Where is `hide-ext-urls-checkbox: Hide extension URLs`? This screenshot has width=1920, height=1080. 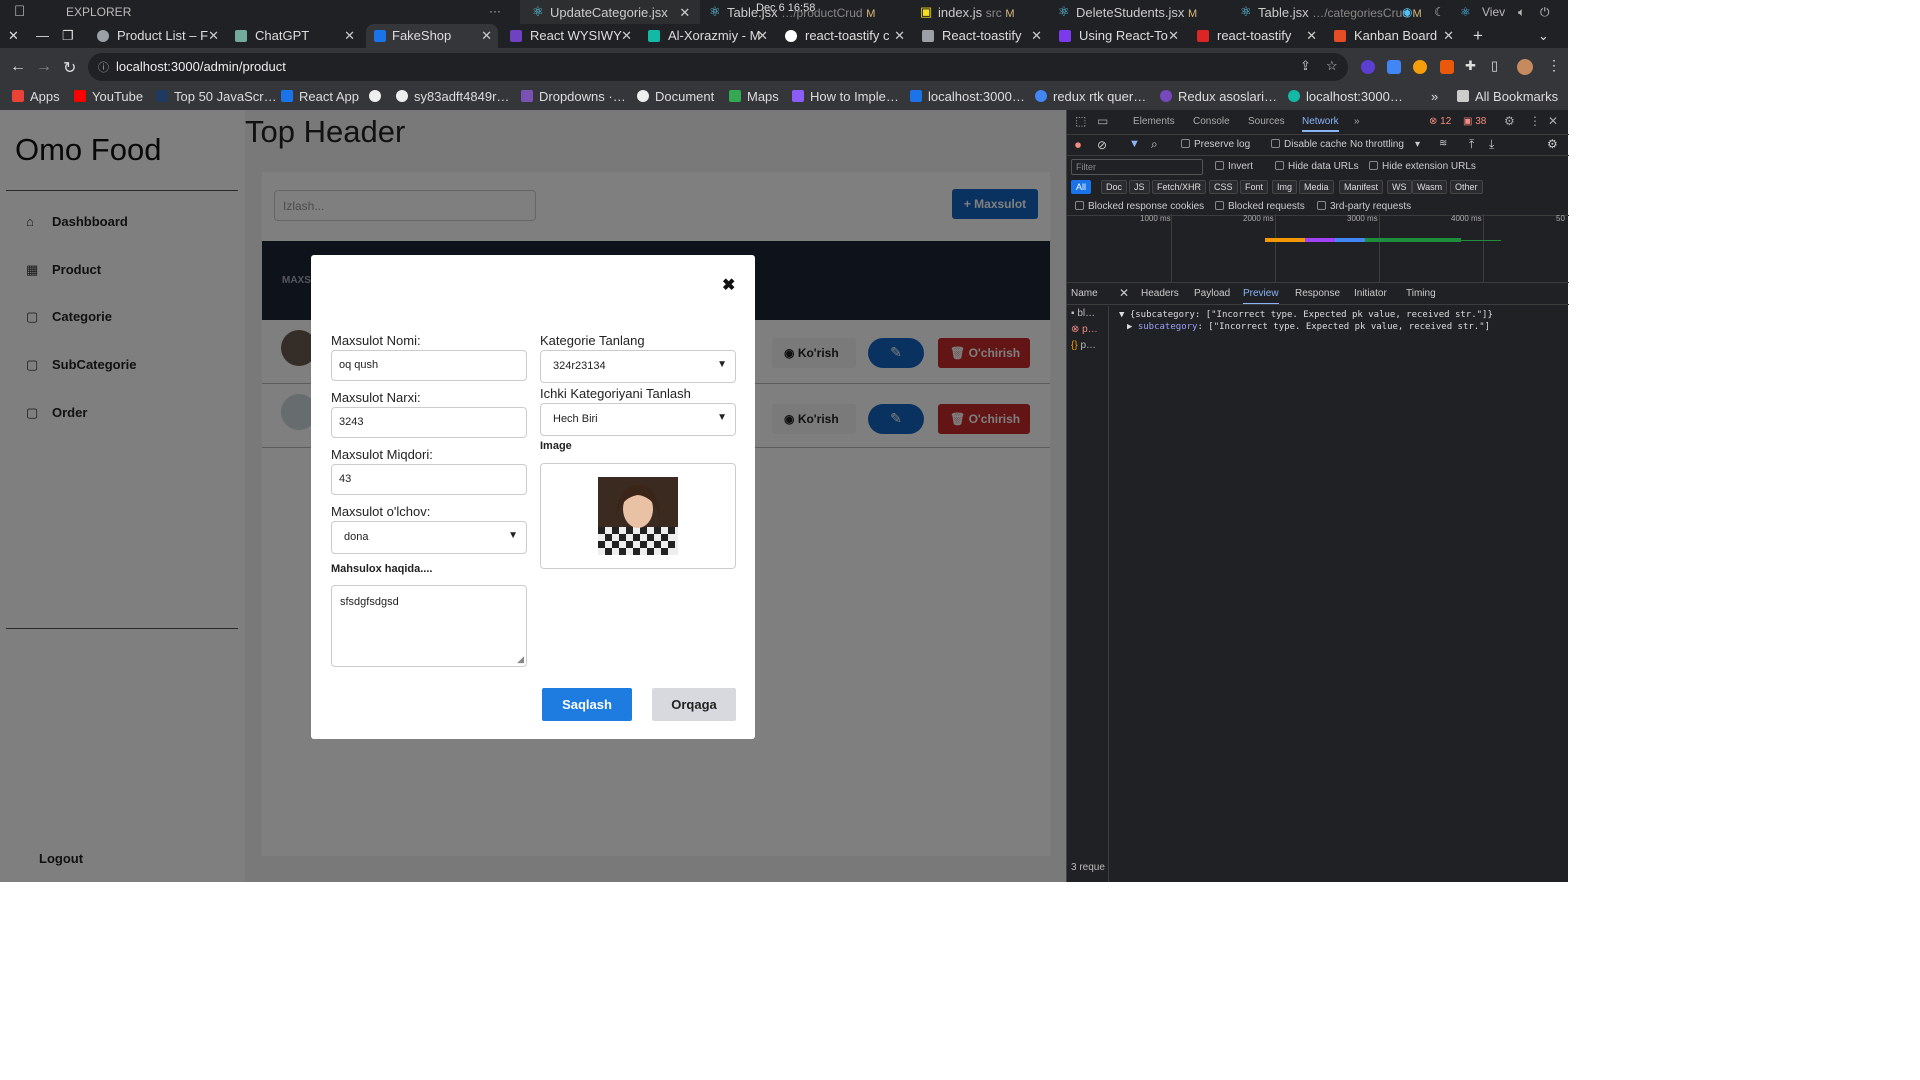
hide-ext-urls-checkbox: Hide extension URLs is located at coordinates (1422, 166).